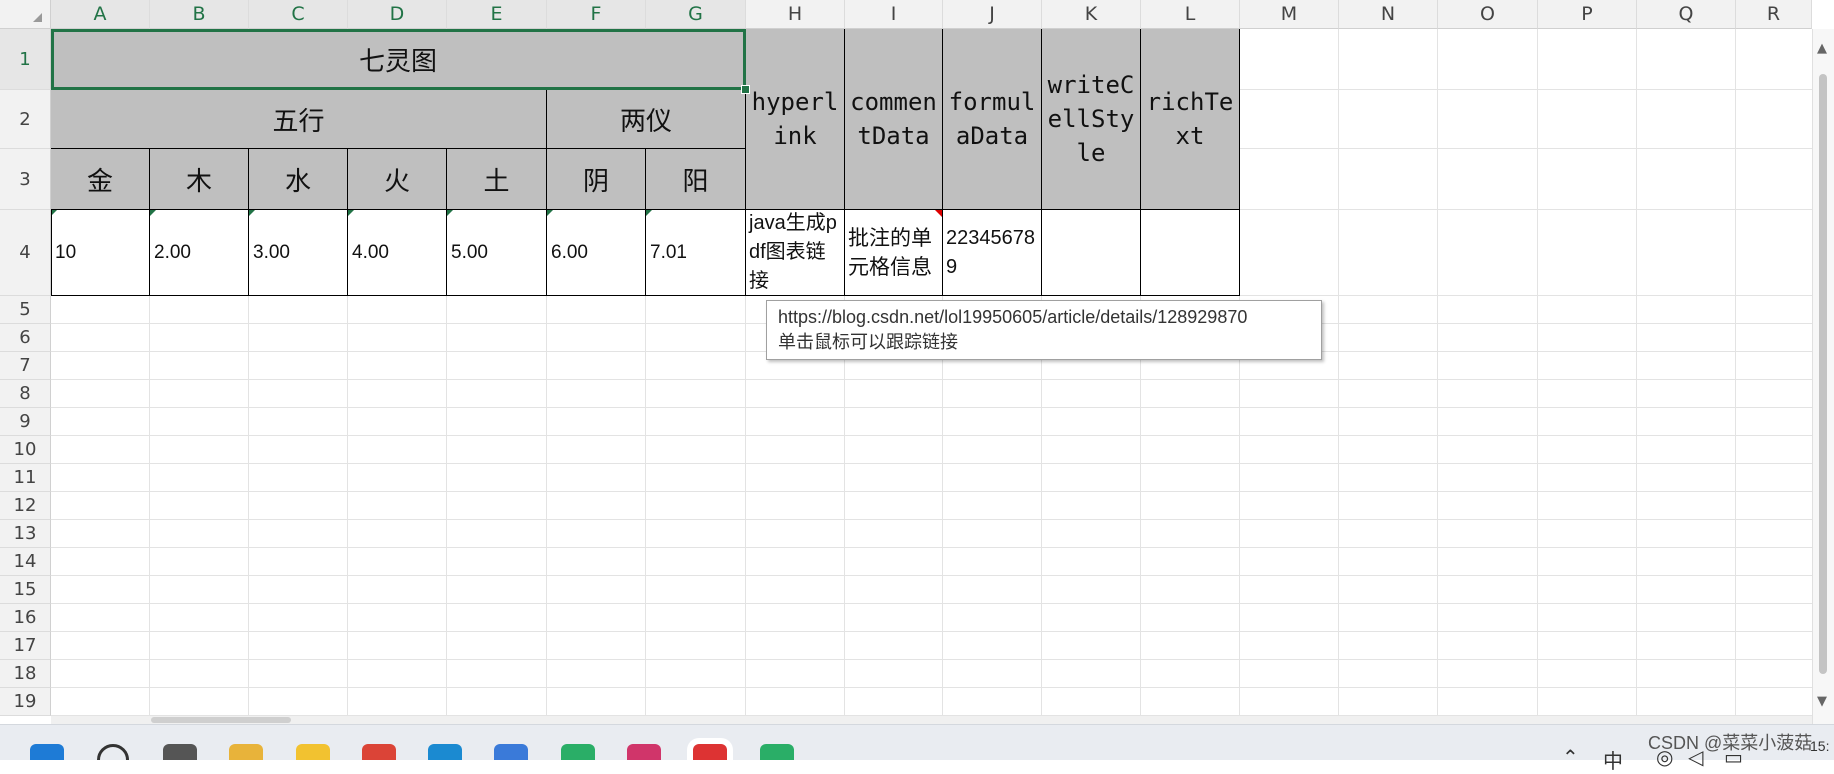  Describe the element at coordinates (298, 14) in the screenshot. I see `column-header-c: C` at that location.